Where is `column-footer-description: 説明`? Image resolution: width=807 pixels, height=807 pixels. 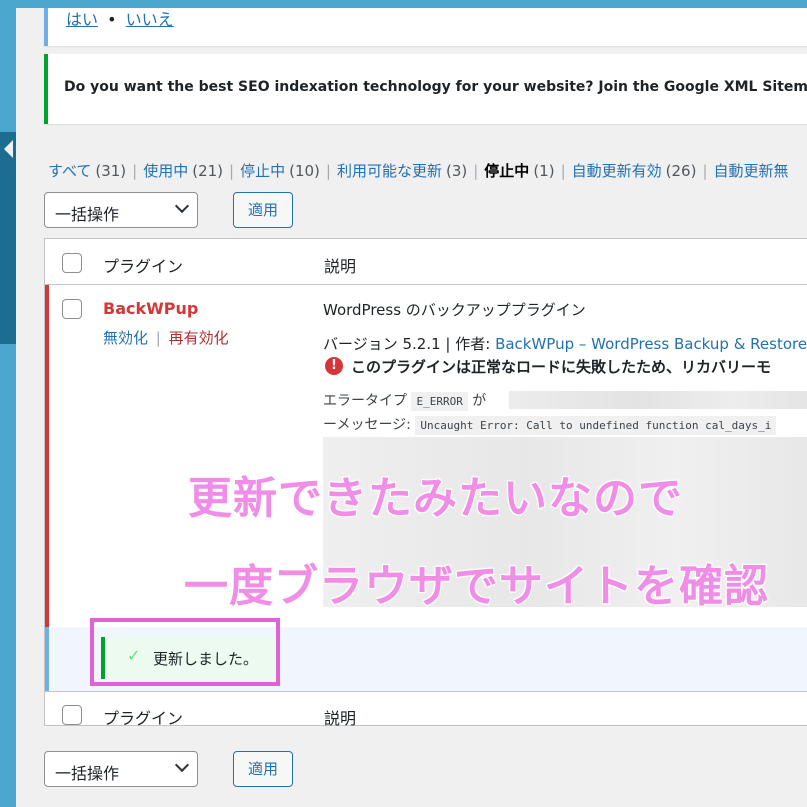
column-footer-description: 説明 is located at coordinates (340, 718).